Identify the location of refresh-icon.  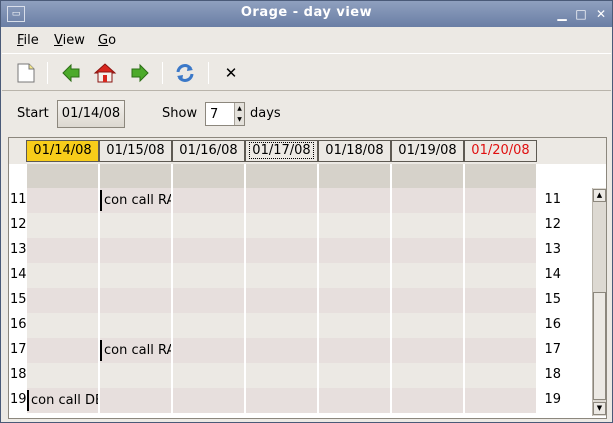
(185, 73).